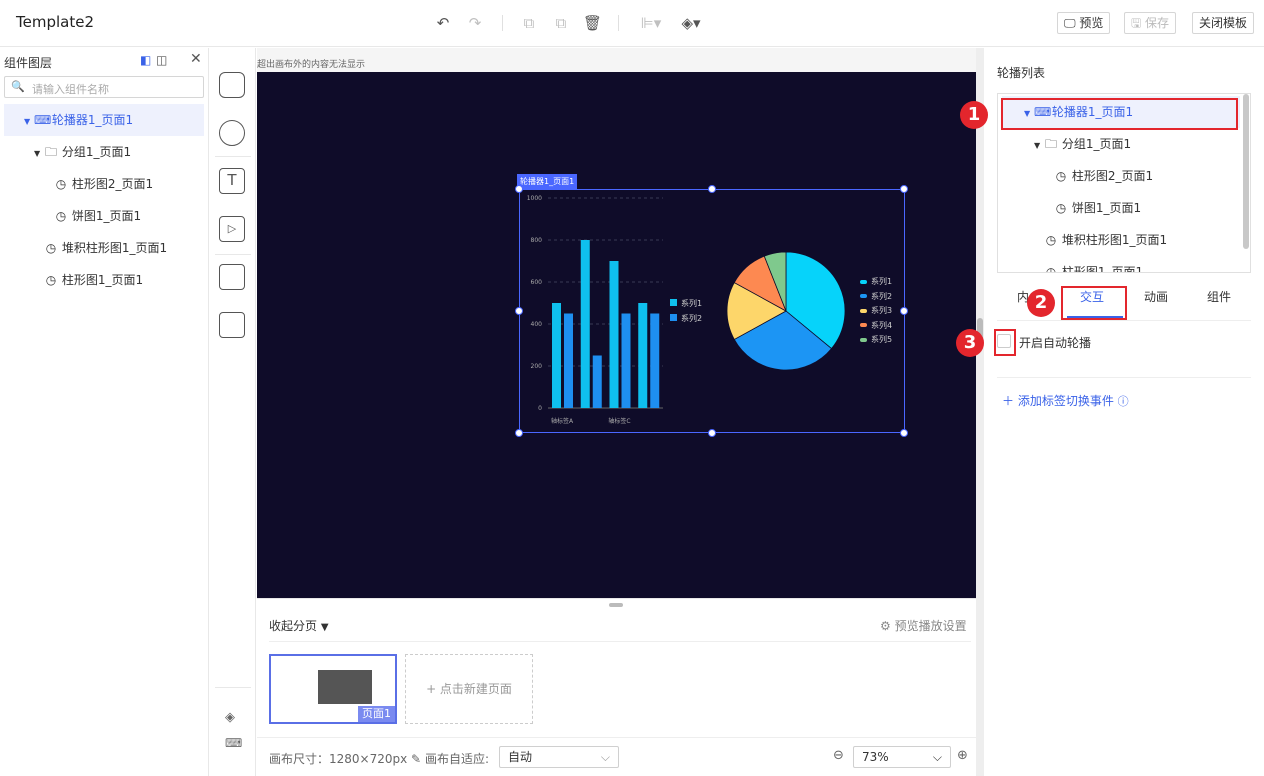 The image size is (1264, 776). Describe the element at coordinates (232, 181) in the screenshot. I see `text-icon: T` at that location.